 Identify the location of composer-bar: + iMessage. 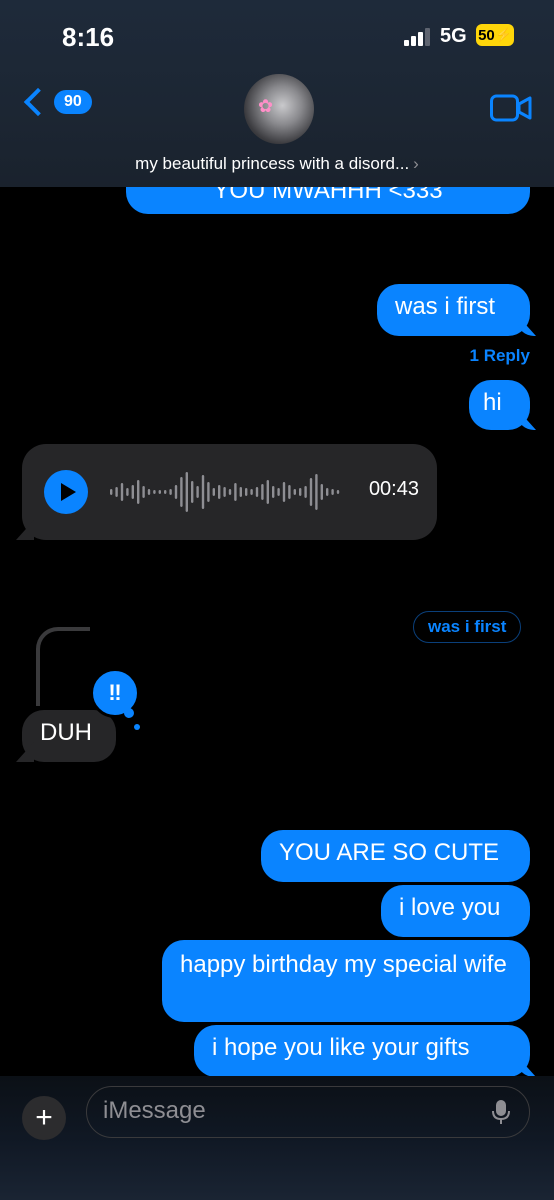
(277, 1138).